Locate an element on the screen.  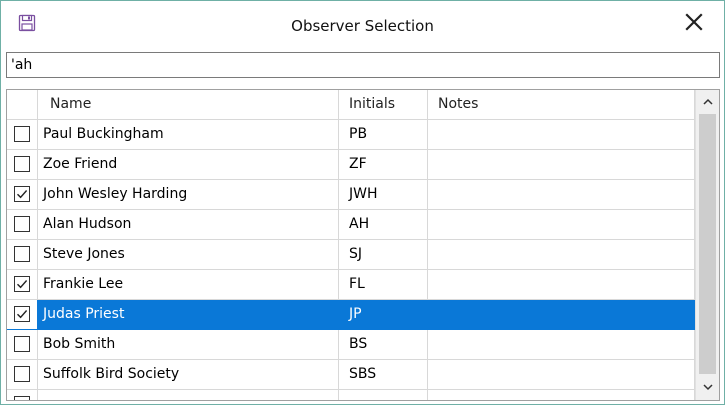
table-row: Frankie Lee FL is located at coordinates (351, 285).